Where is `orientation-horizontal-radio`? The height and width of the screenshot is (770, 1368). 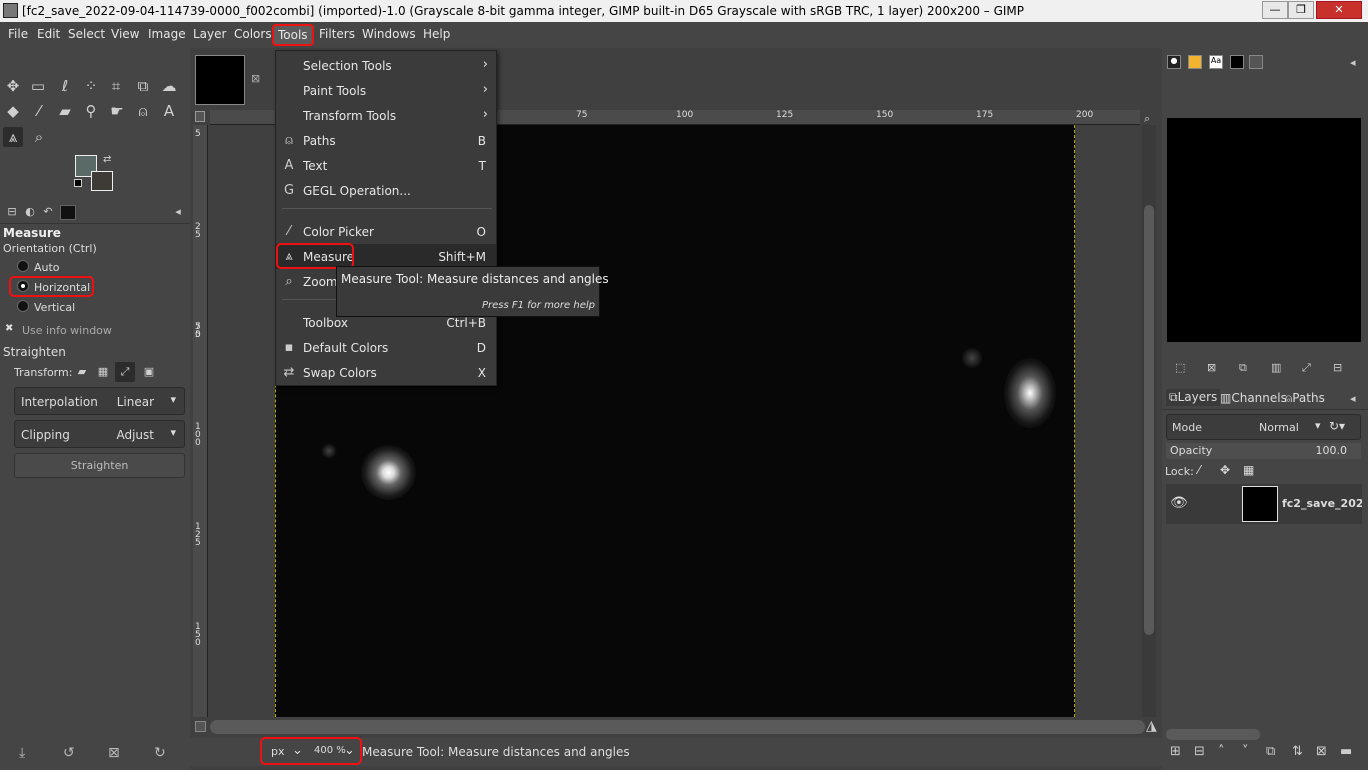
orientation-horizontal-radio is located at coordinates (23, 286).